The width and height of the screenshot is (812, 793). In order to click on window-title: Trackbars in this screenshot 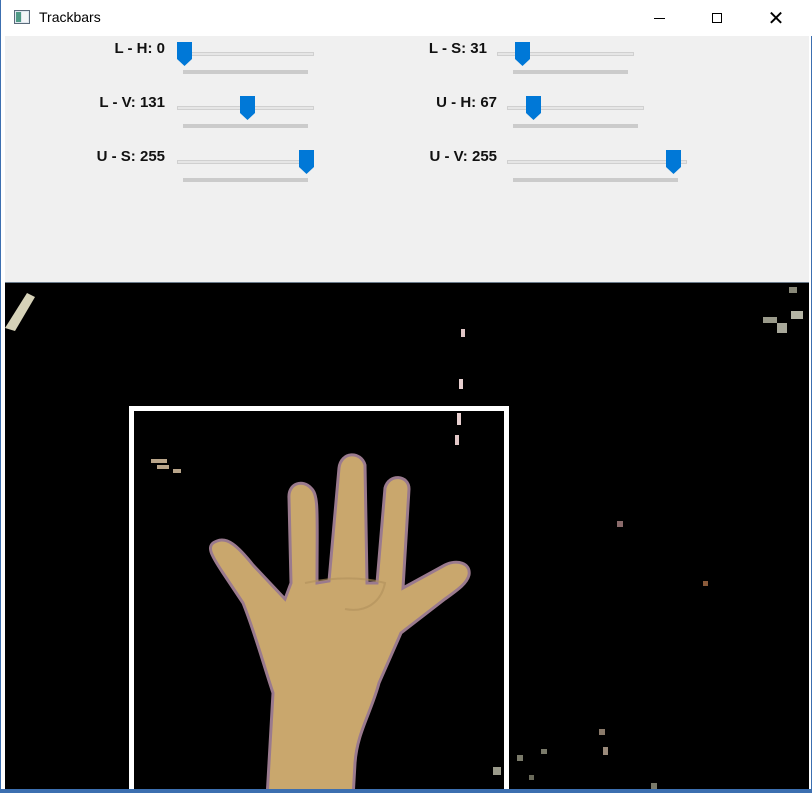, I will do `click(70, 17)`.